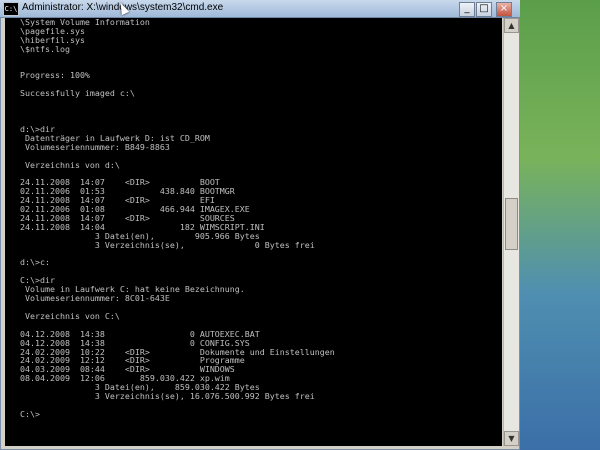 Image resolution: width=600 pixels, height=450 pixels. Describe the element at coordinates (11, 9) in the screenshot. I see `cmd-icon: C:\` at that location.